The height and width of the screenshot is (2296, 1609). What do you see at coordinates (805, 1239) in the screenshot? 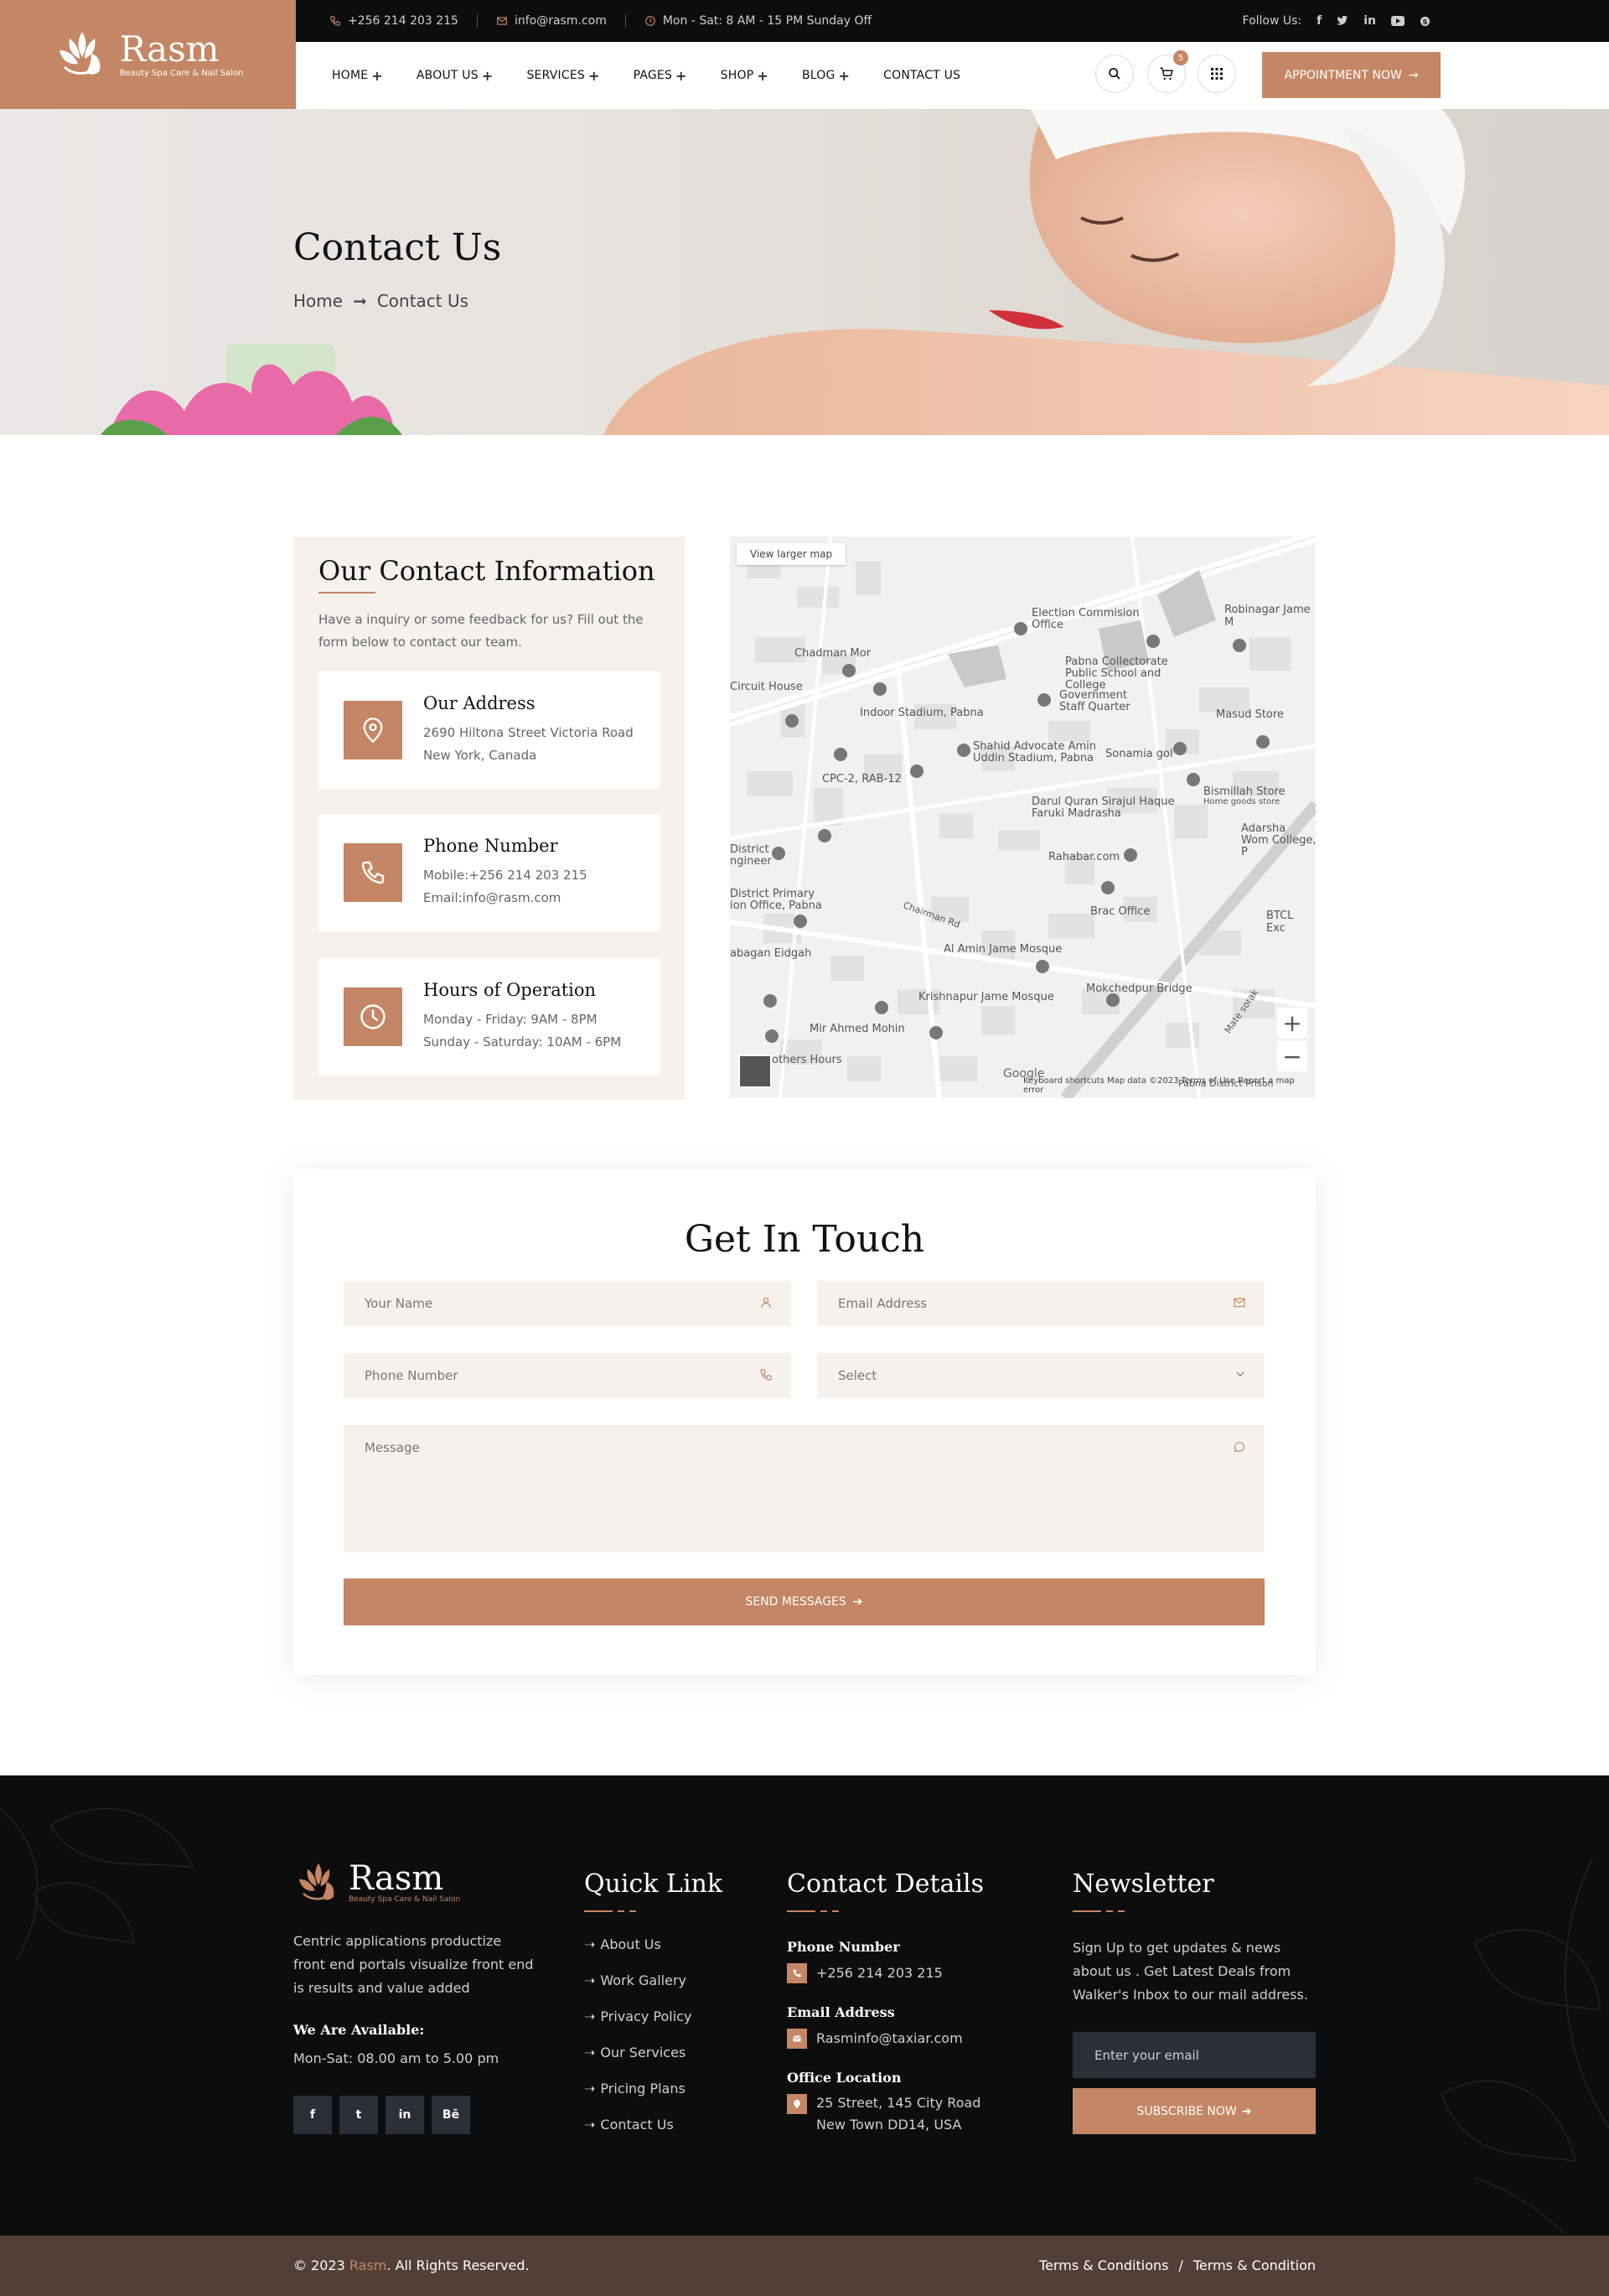
I see `form-title: Get In Touch` at bounding box center [805, 1239].